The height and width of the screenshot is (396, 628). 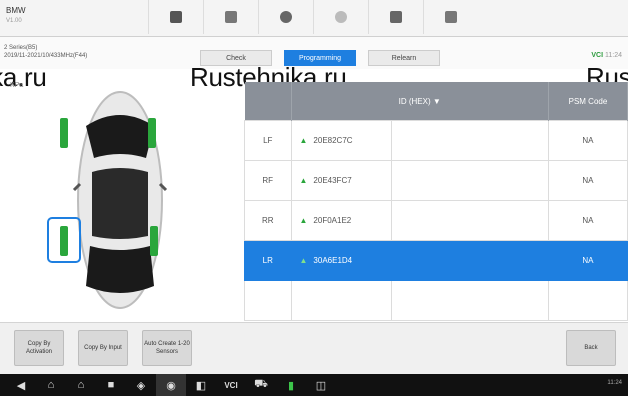 What do you see at coordinates (420, 101) in the screenshot?
I see `col-id-header: ID (HEX) ▼` at bounding box center [420, 101].